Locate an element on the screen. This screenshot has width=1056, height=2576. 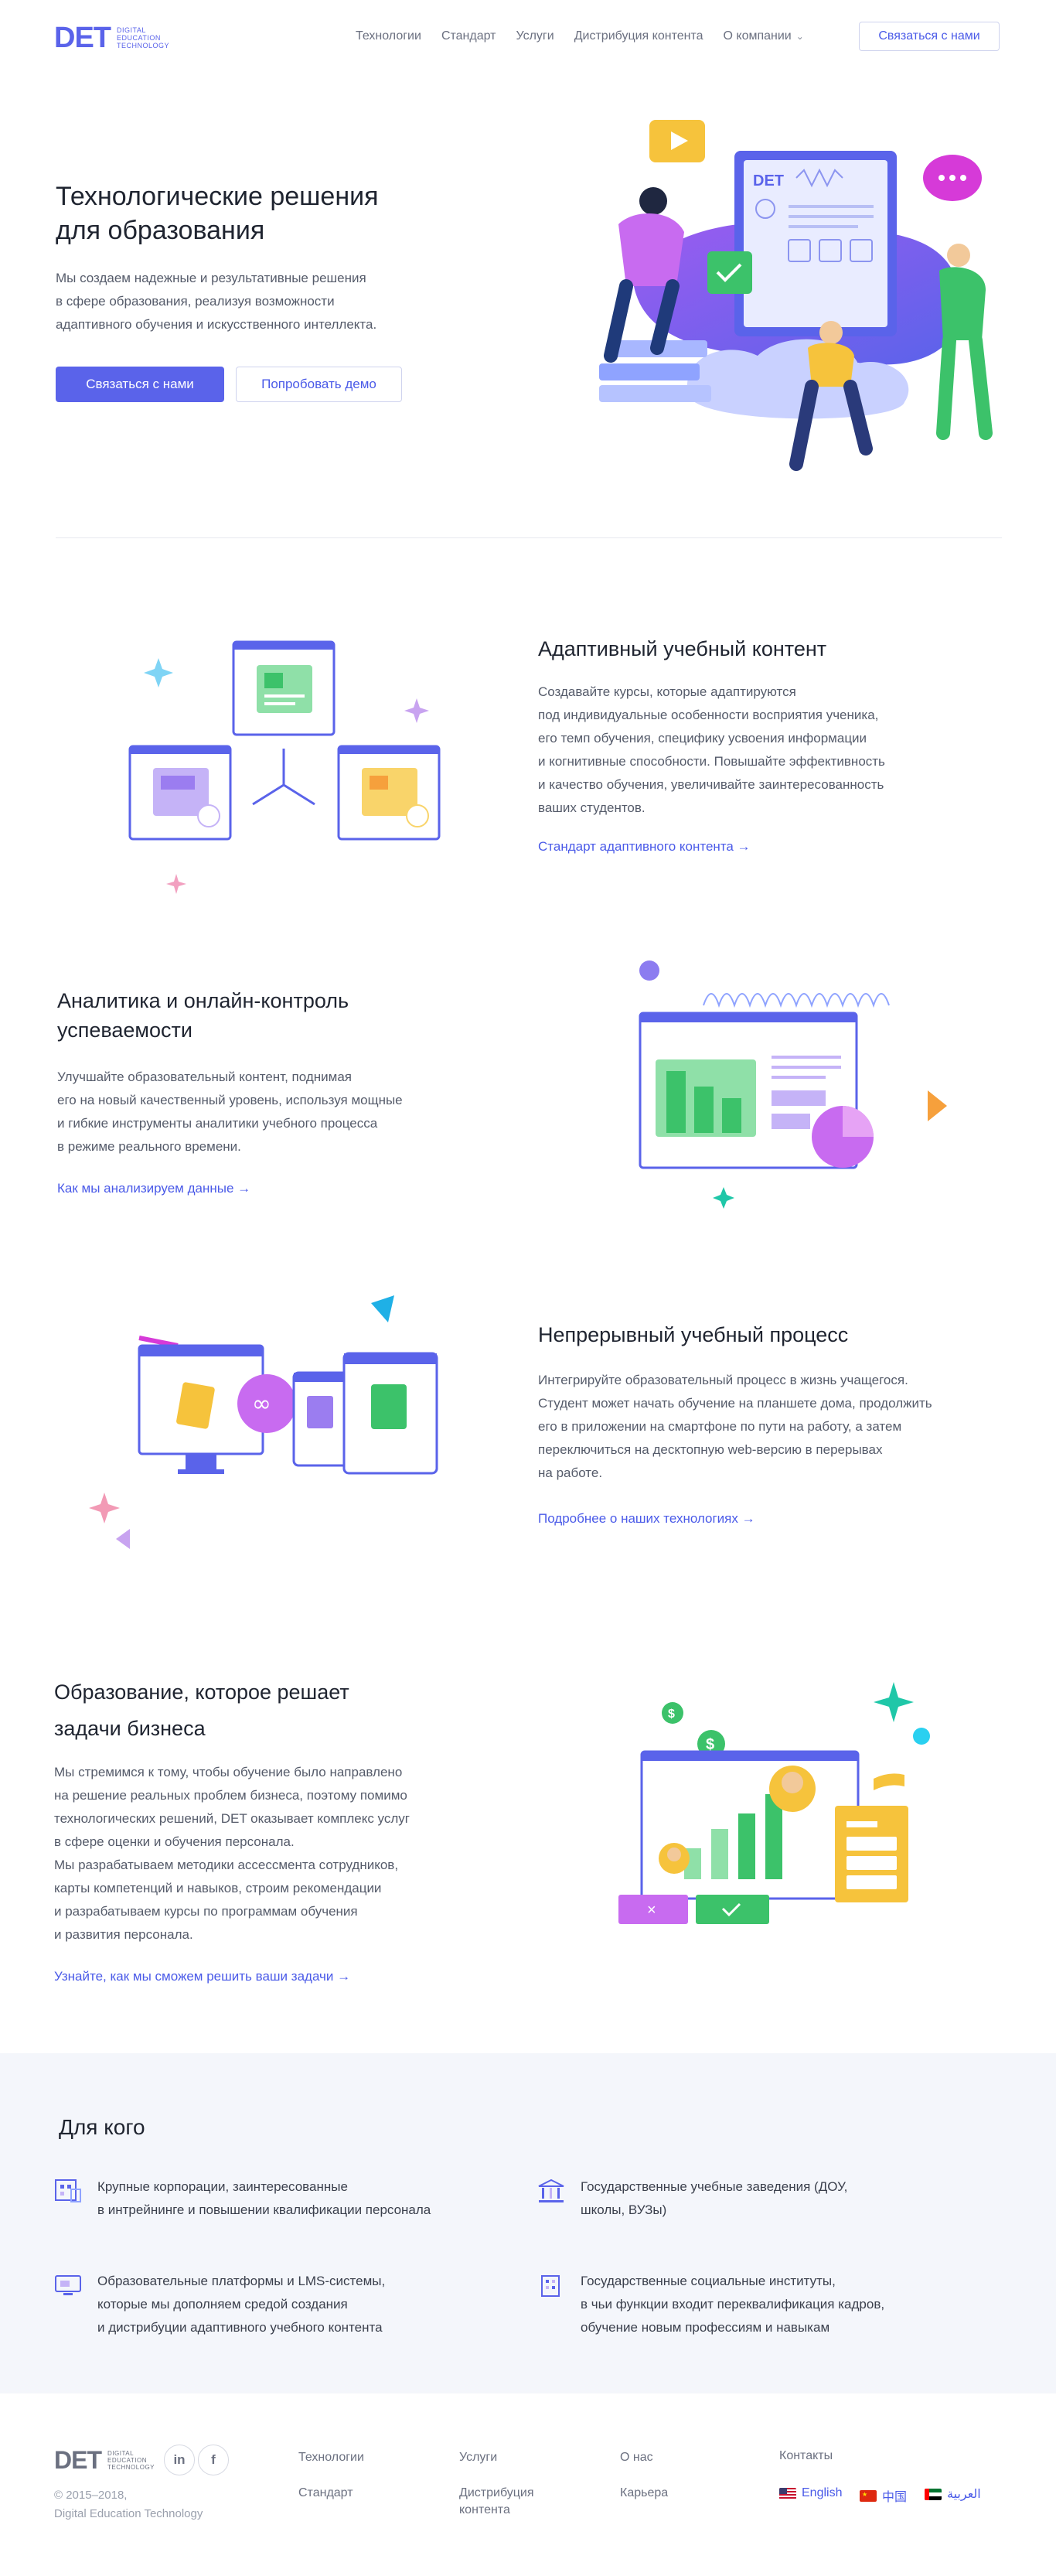
adaptive-content-illustration is located at coordinates (282, 766).